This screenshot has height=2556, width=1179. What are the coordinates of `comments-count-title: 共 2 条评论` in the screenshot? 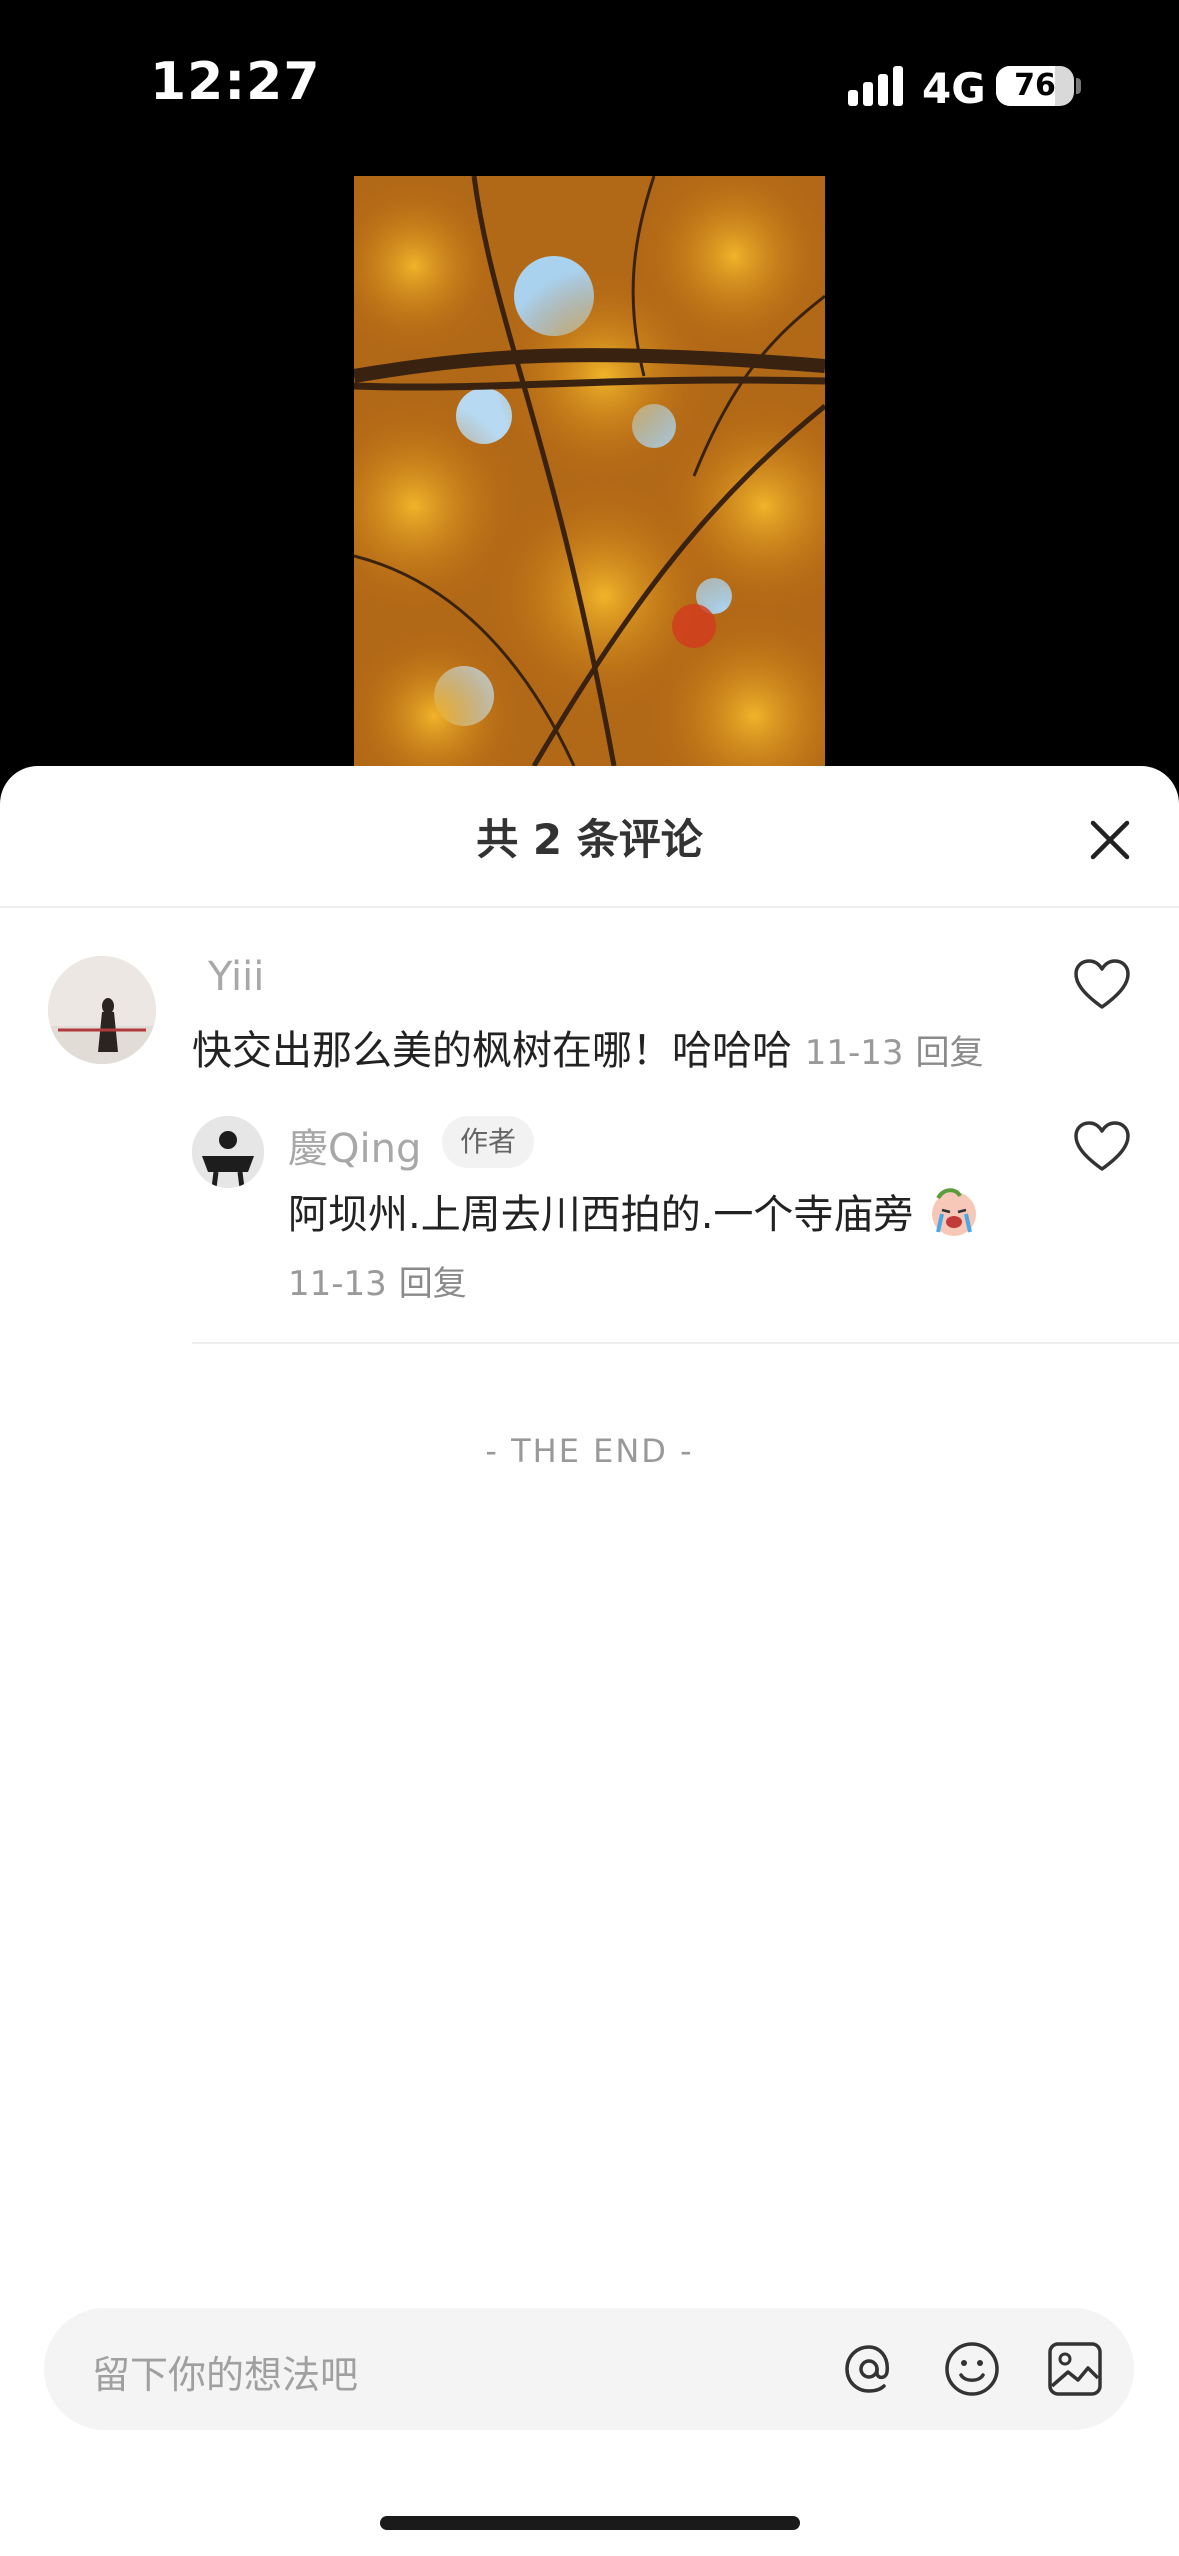 It's located at (589, 839).